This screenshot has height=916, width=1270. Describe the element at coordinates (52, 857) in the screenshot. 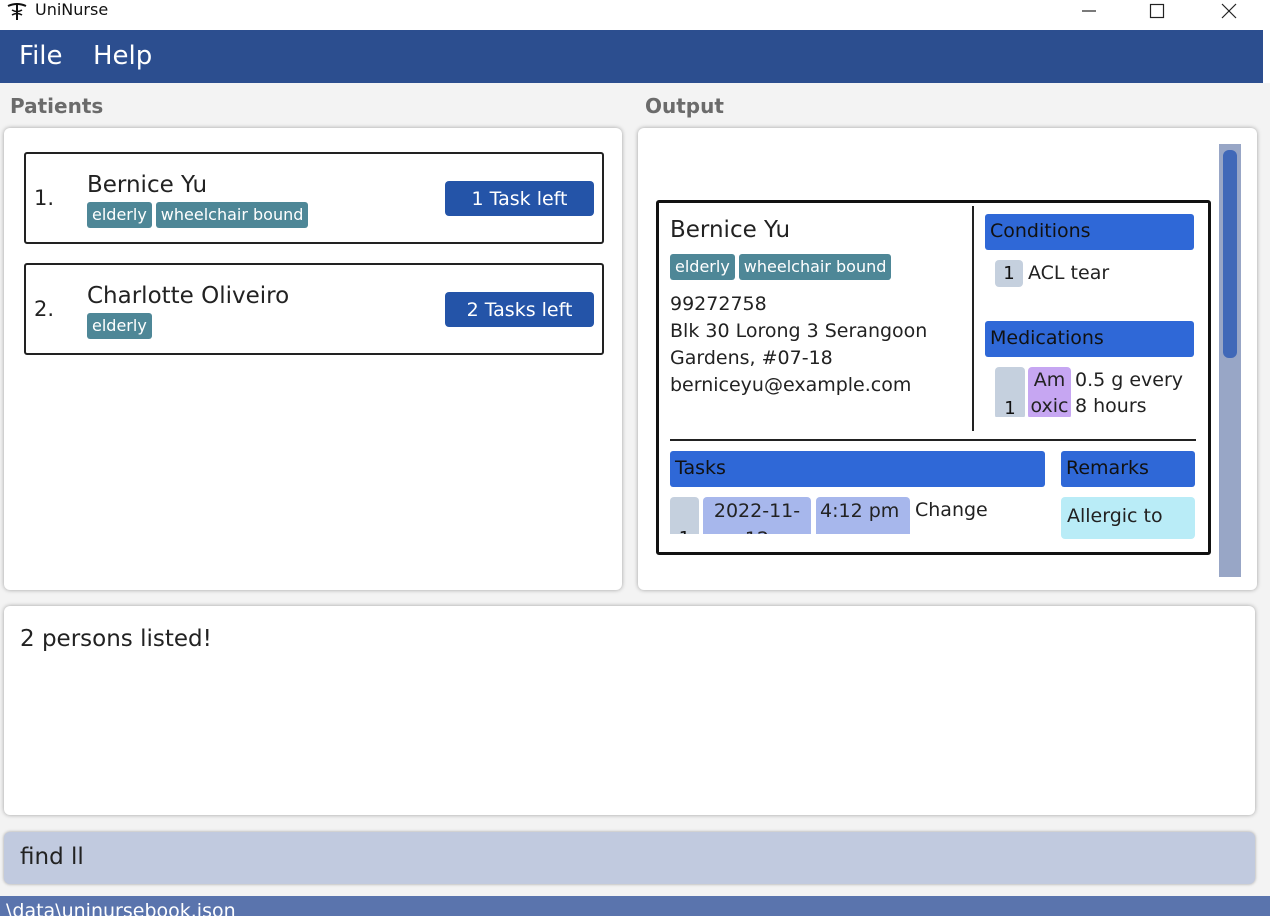

I see `command-input: find ll` at that location.